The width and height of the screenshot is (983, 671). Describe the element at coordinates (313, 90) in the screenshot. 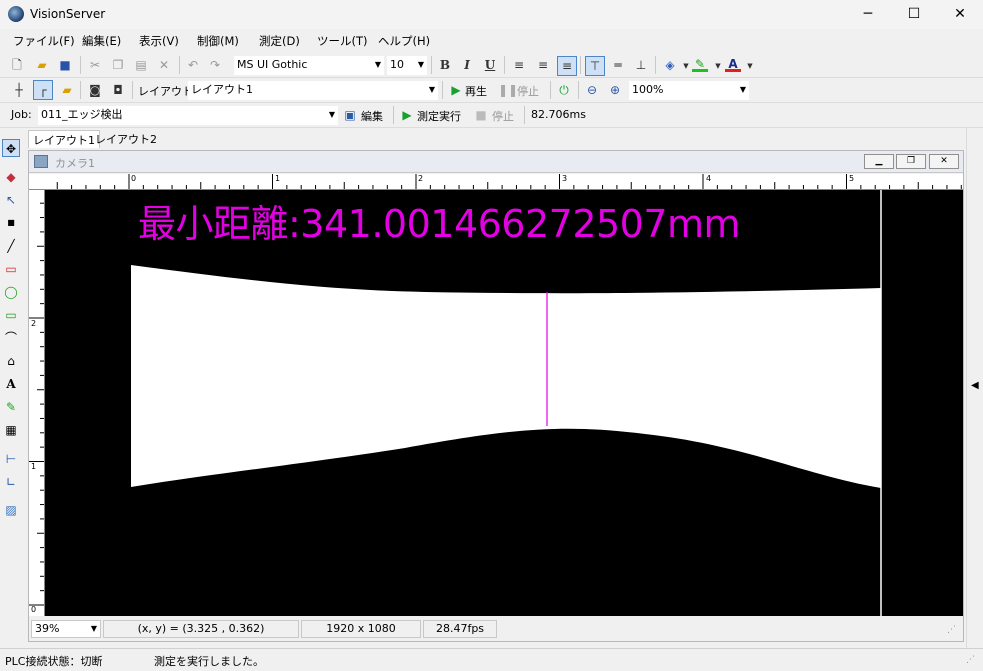

I see `layout-select: レイアウト1 ▼` at that location.